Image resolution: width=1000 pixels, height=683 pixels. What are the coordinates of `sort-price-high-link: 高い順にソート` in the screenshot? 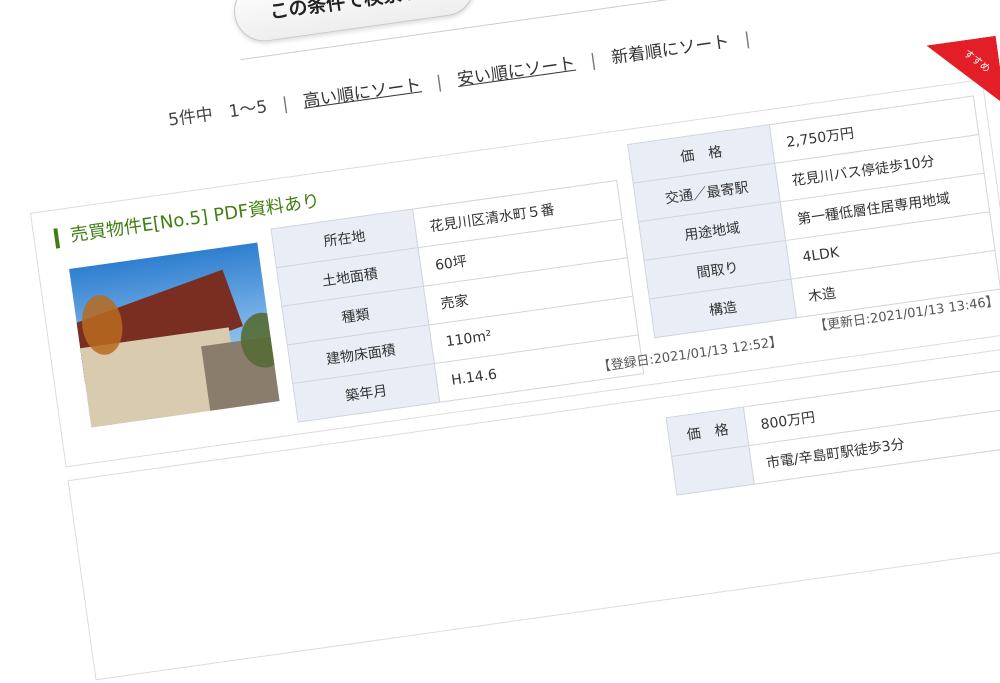 It's located at (362, 93).